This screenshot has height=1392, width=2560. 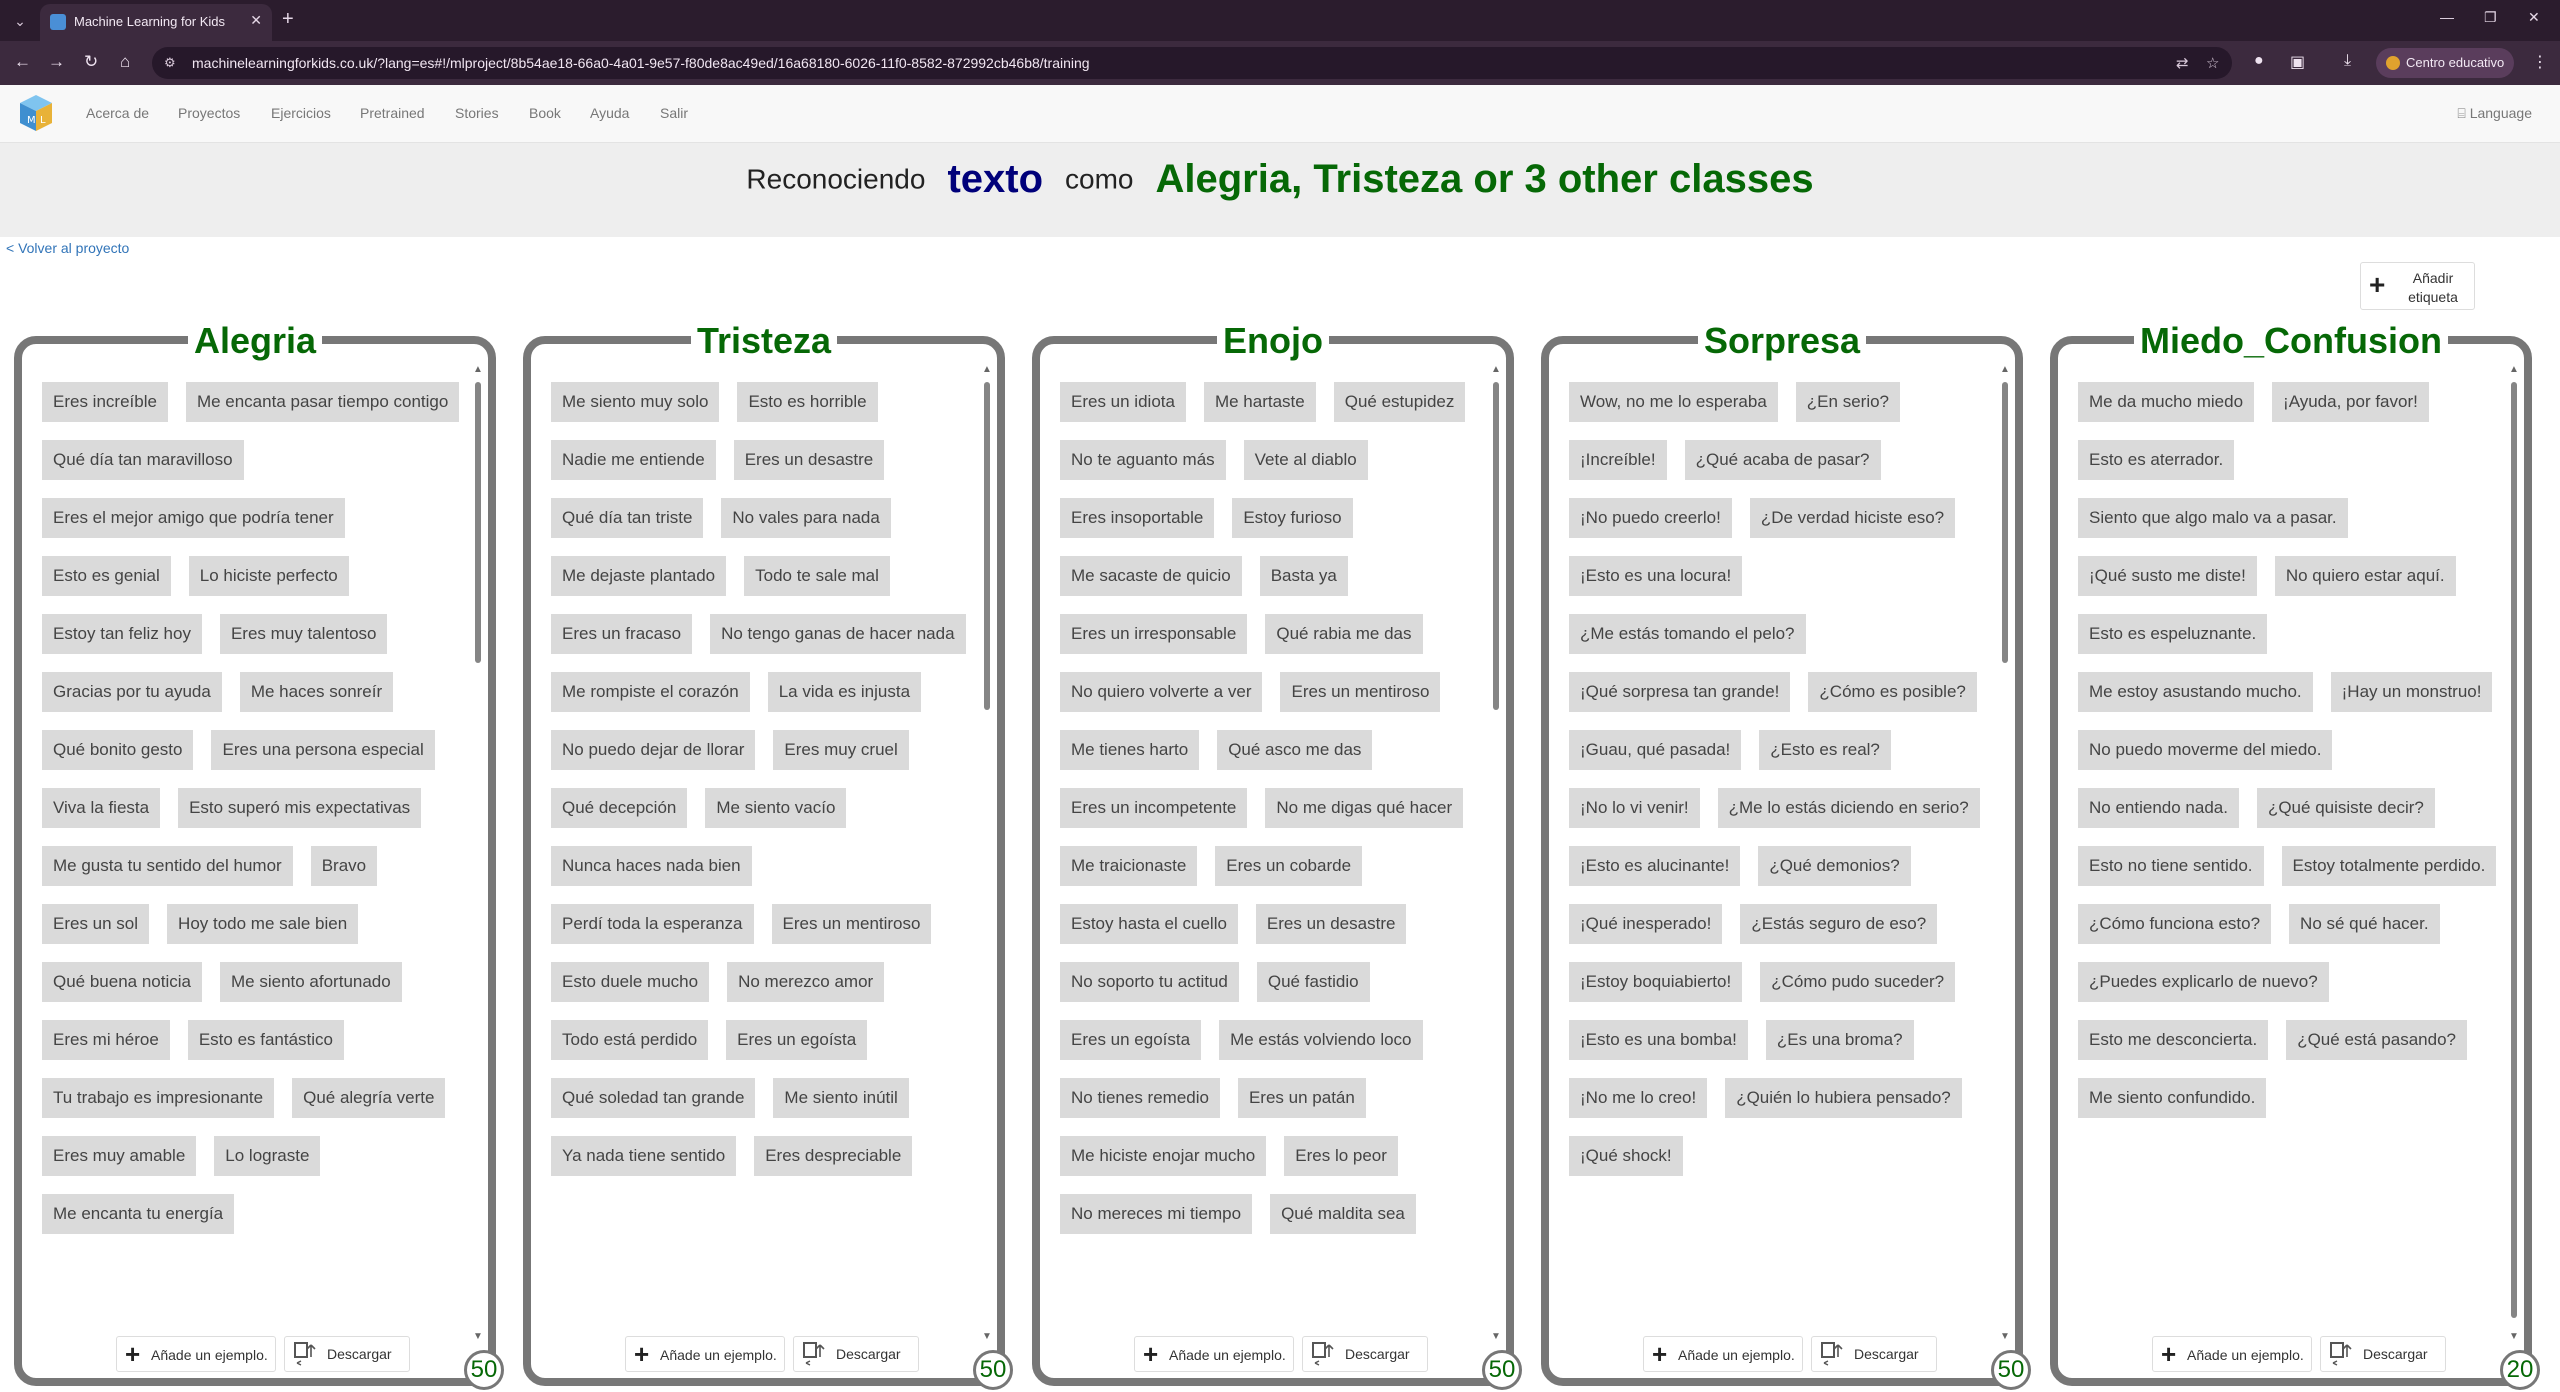 What do you see at coordinates (806, 518) in the screenshot?
I see `training-example: No vales para nada` at bounding box center [806, 518].